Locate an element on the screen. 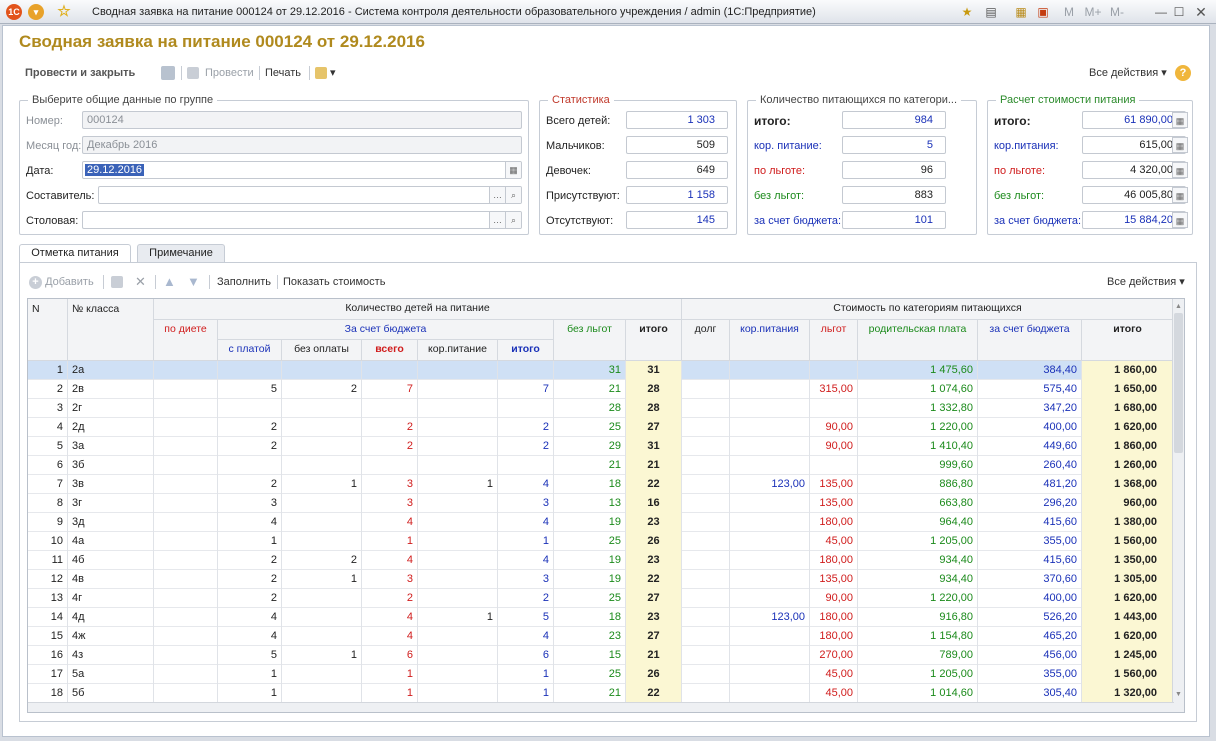 This screenshot has width=1216, height=741. cell-itc: 1 560,00 is located at coordinates (1128, 674).